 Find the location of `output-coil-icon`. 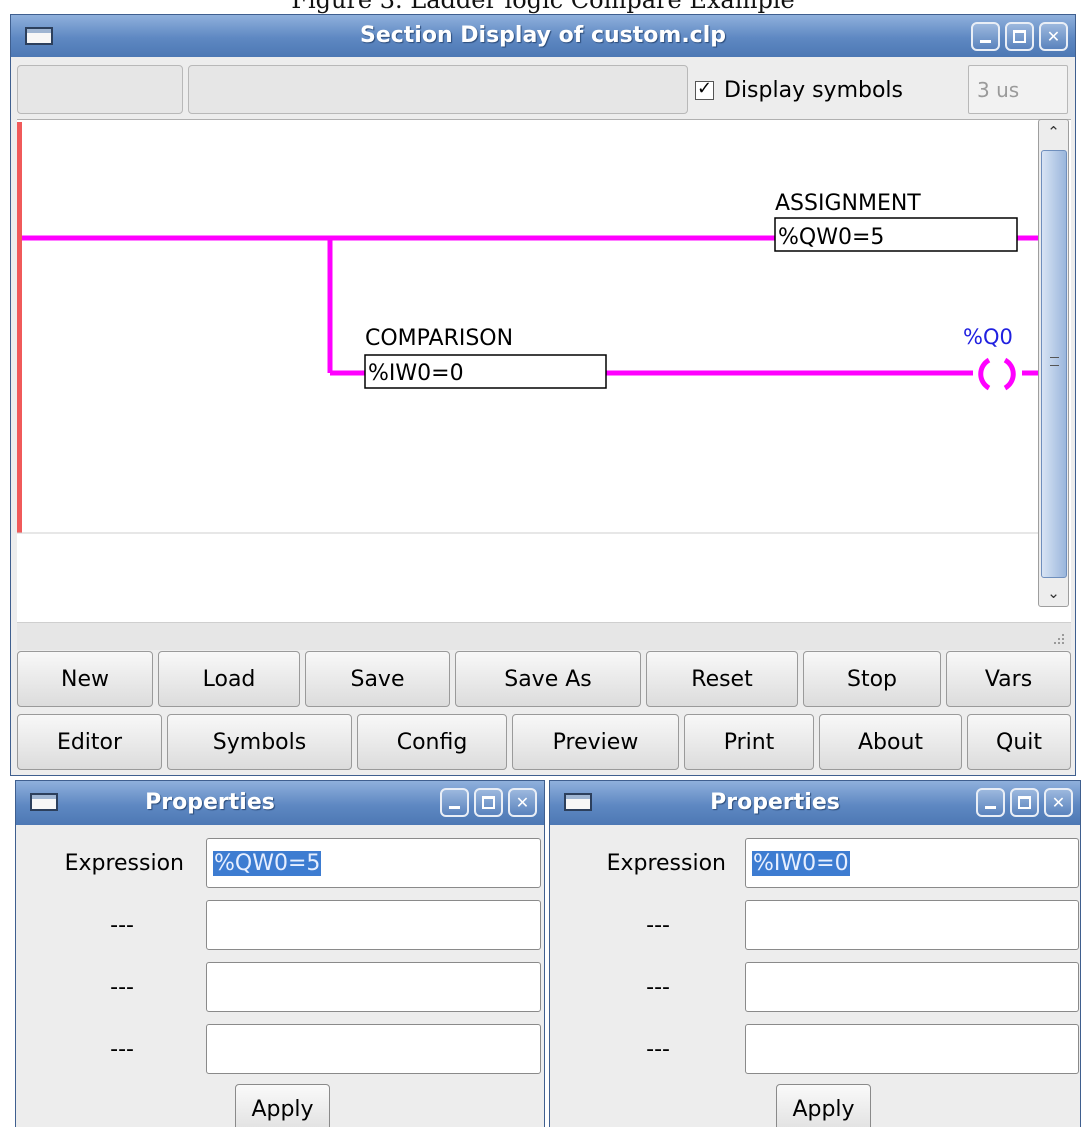

output-coil-icon is located at coordinates (997, 374).